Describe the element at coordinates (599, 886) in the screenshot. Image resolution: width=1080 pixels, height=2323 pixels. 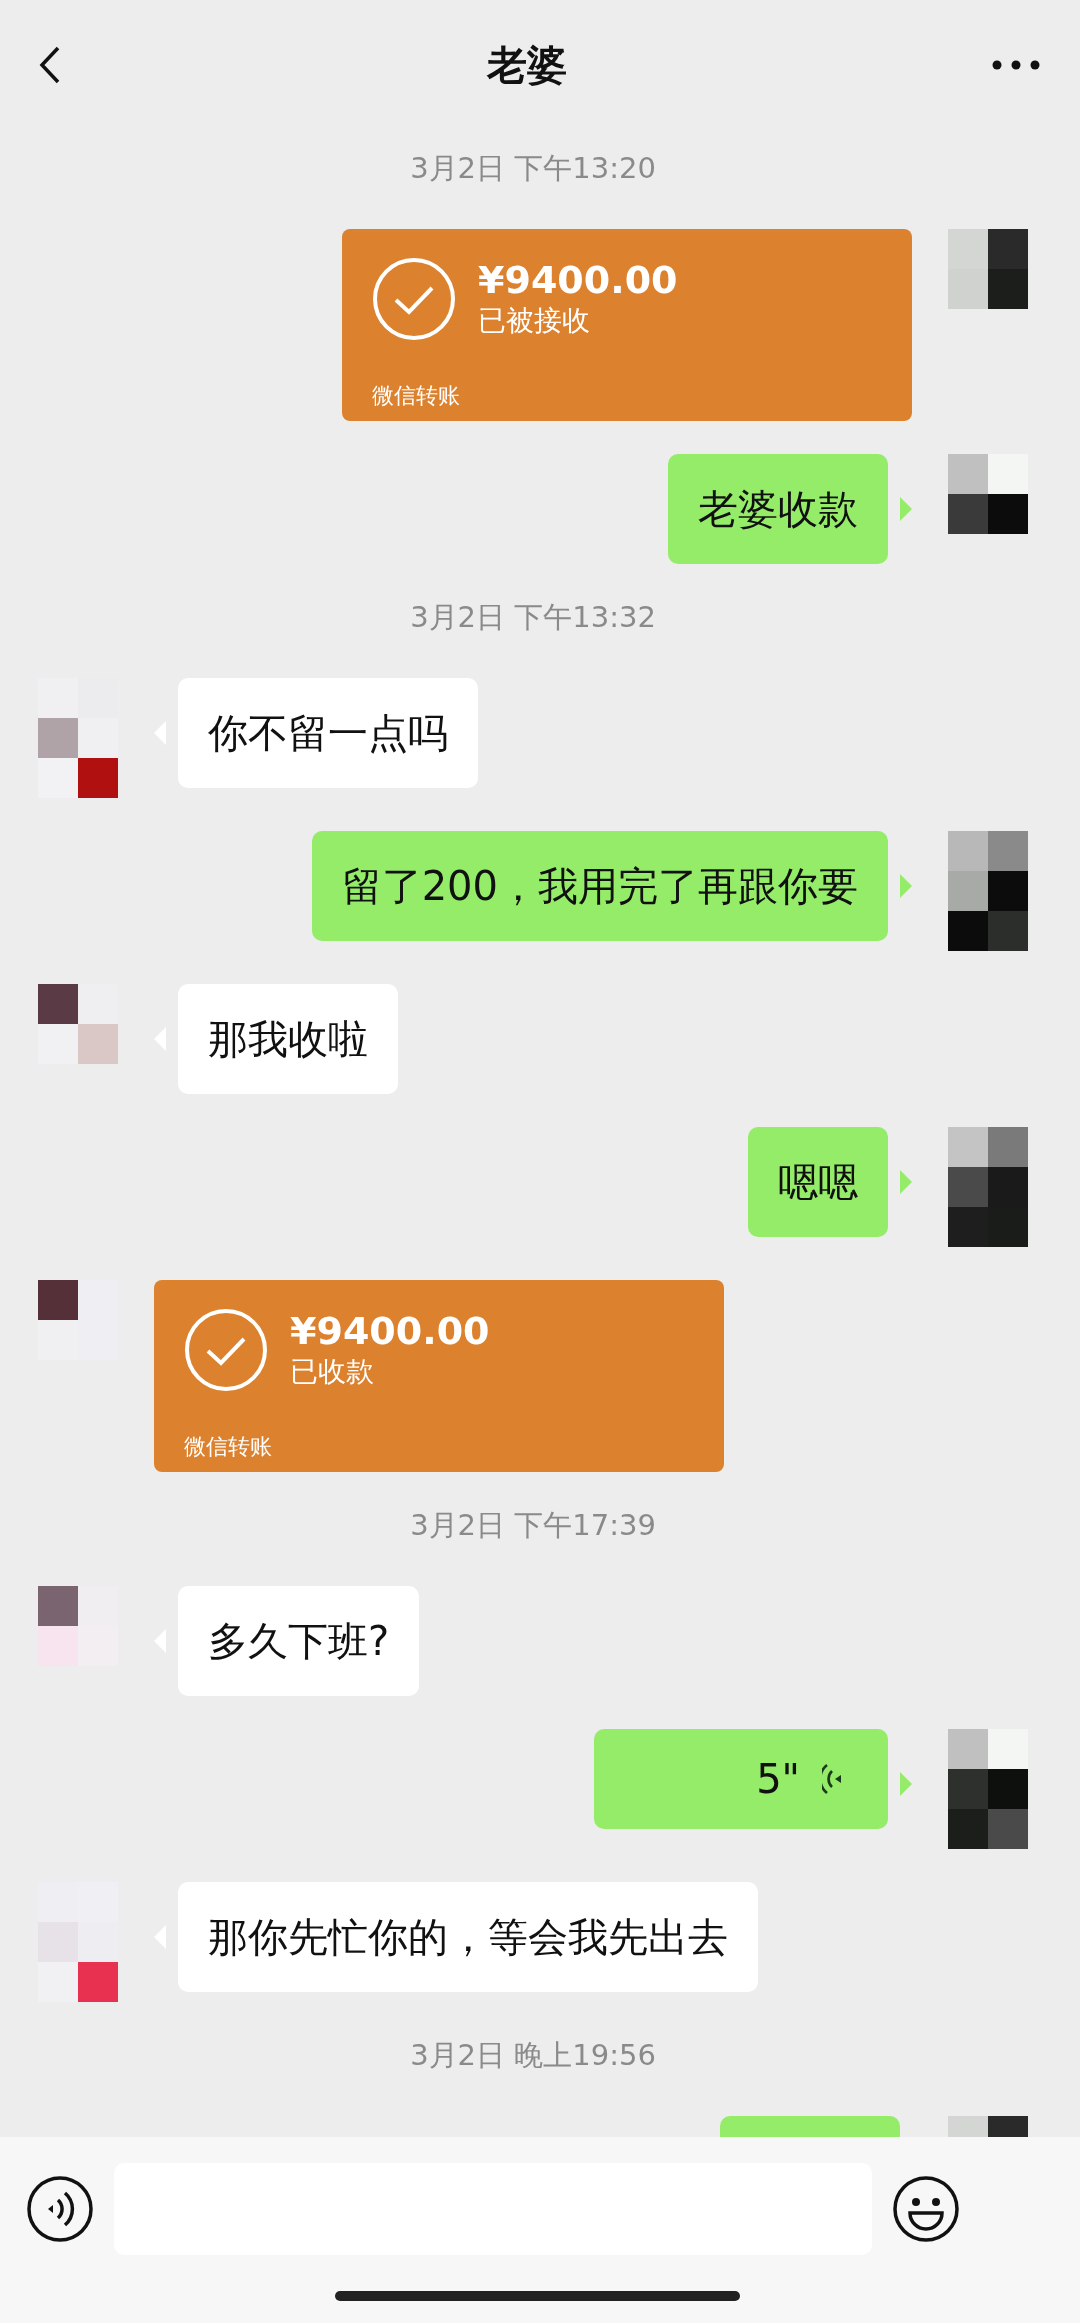
I see `message-bubble: 留了200，我用完了再跟你要` at that location.